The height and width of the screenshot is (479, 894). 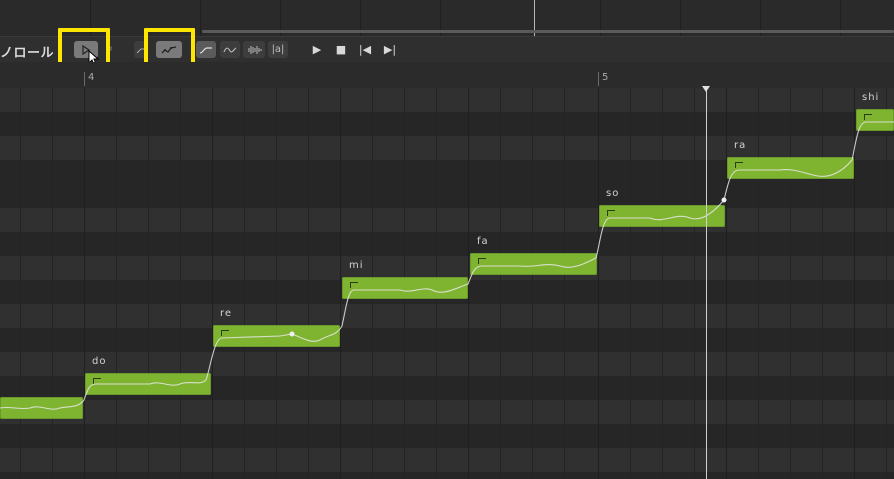 What do you see at coordinates (91, 77) in the screenshot?
I see `bar-number-4: 4` at bounding box center [91, 77].